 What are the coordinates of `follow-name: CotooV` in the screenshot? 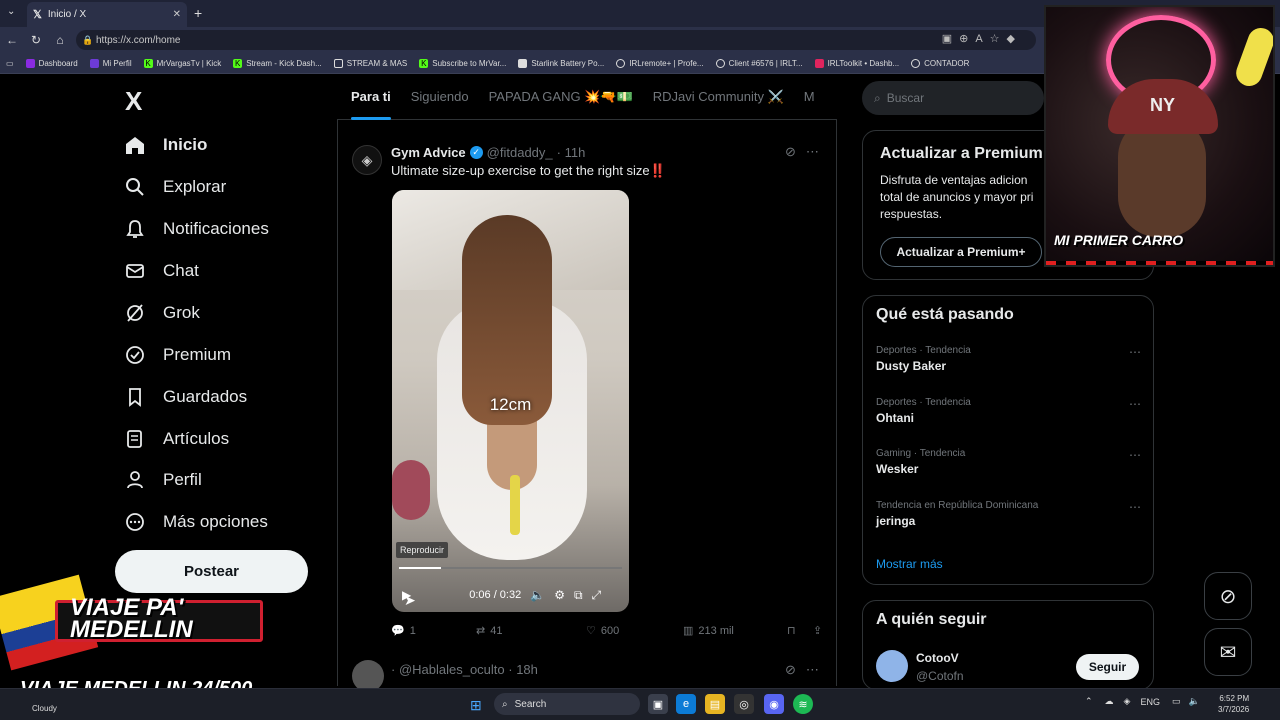 It's located at (937, 658).